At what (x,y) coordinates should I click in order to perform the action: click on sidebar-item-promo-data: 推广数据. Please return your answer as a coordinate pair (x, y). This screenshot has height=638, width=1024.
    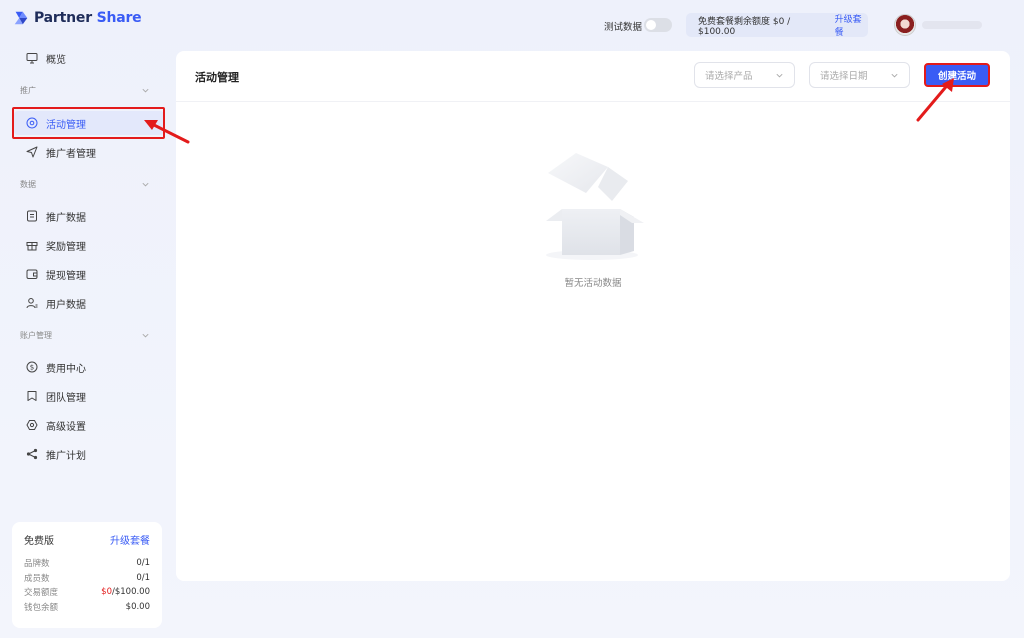
    Looking at the image, I should click on (89, 216).